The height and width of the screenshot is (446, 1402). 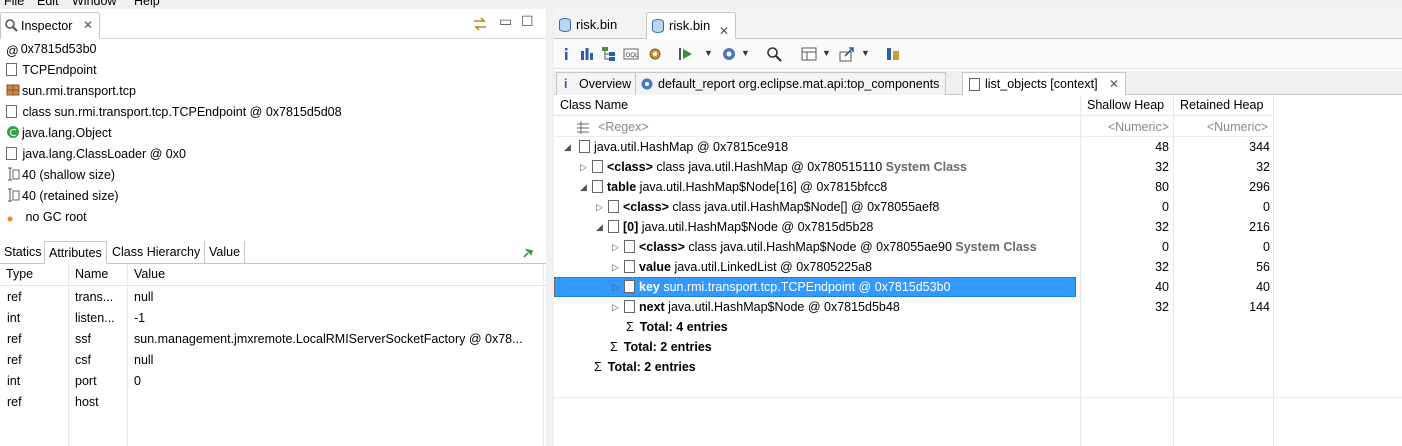 What do you see at coordinates (273, 402) in the screenshot?
I see `table-row: ref host` at bounding box center [273, 402].